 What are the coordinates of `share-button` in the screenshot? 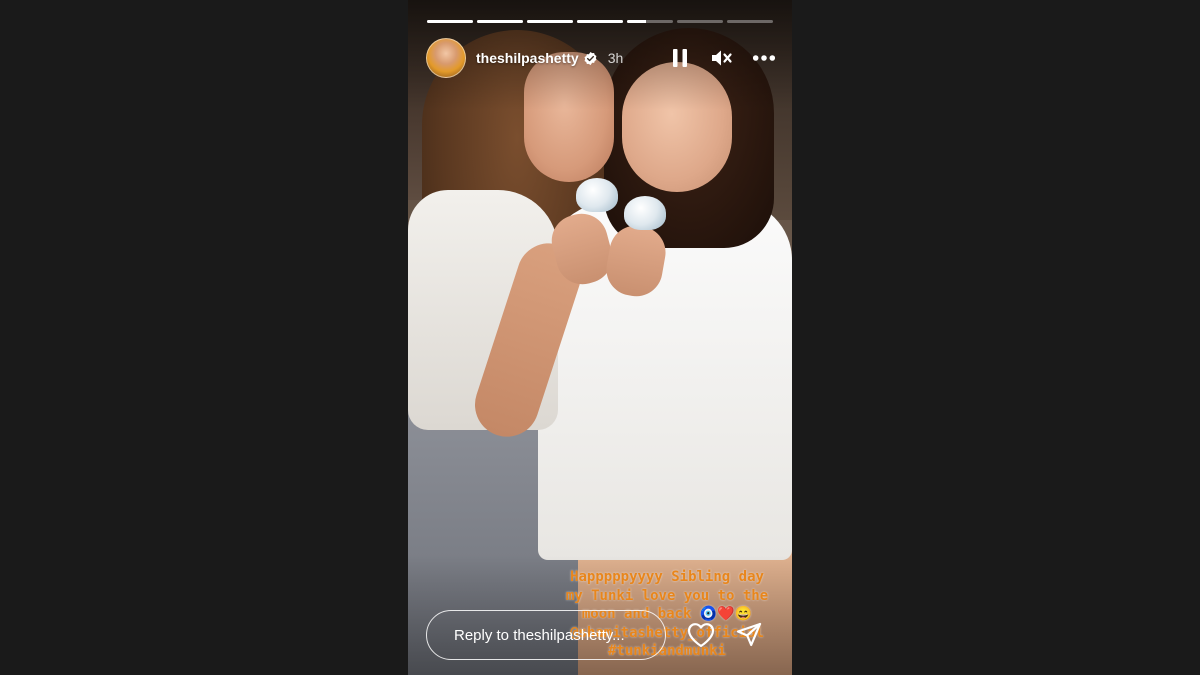 It's located at (749, 635).